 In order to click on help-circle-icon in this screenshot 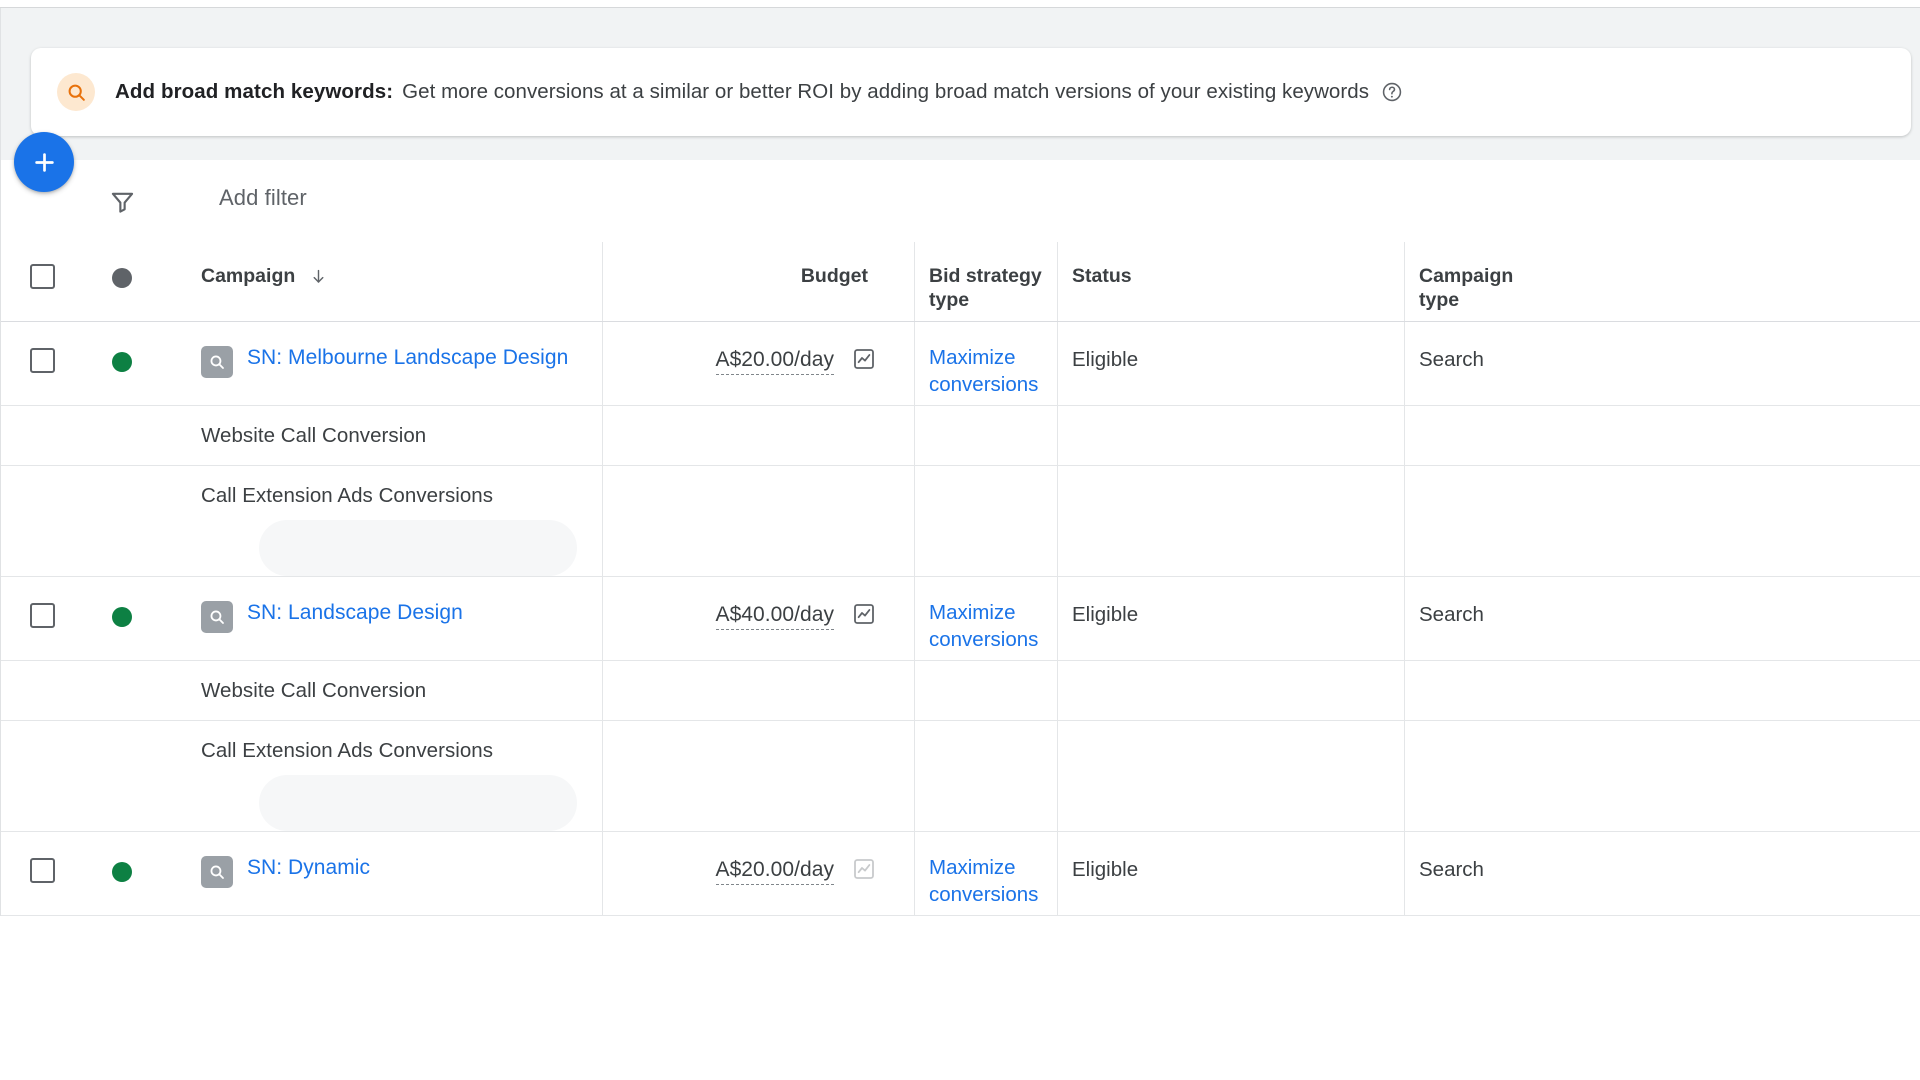, I will do `click(1392, 92)`.